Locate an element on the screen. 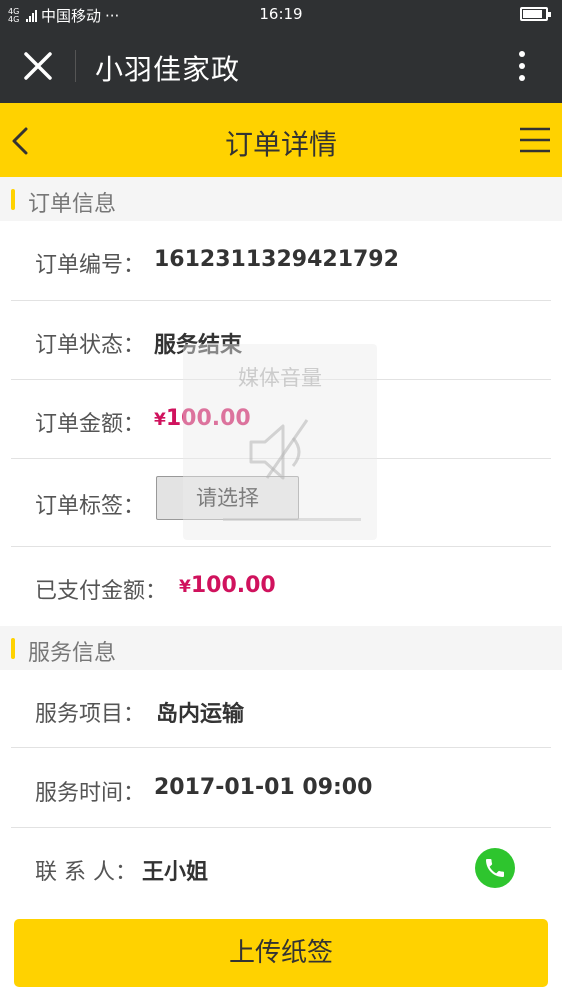 This screenshot has height=1000, width=562. status-bar: 4G 4G 中国移动 ··· 16:19 is located at coordinates (281, 14).